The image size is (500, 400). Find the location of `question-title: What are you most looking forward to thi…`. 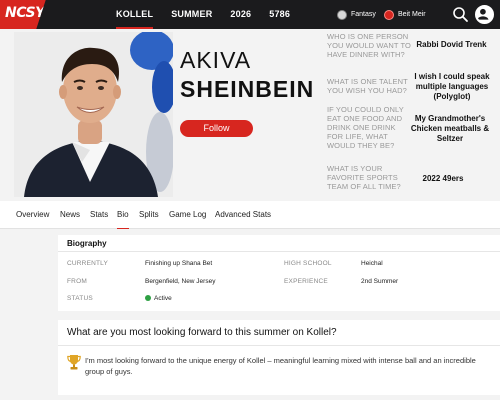

question-title: What are you most looking forward to thi… is located at coordinates (202, 332).